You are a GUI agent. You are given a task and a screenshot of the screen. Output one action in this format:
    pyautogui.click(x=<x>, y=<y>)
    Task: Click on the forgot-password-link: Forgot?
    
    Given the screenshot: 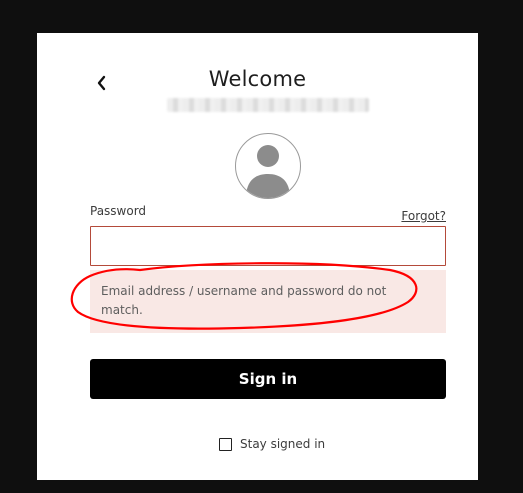 What is the action you would take?
    pyautogui.click(x=423, y=216)
    